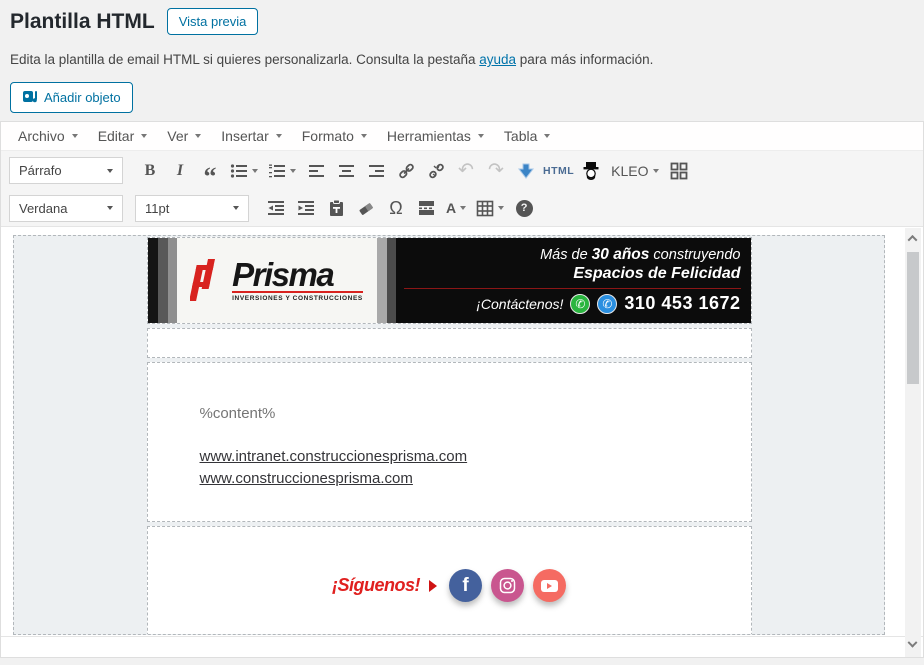  Describe the element at coordinates (30, 97) in the screenshot. I see `media-icon` at that location.